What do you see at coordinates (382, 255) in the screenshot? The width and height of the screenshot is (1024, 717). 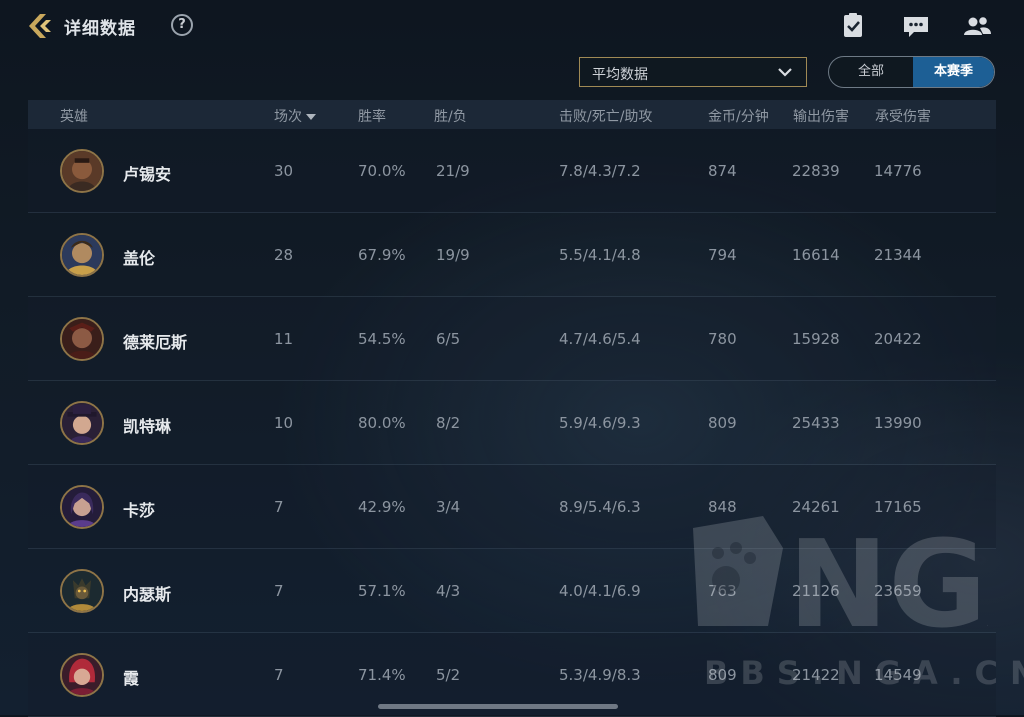 I see `winrate-value: 67.9%` at bounding box center [382, 255].